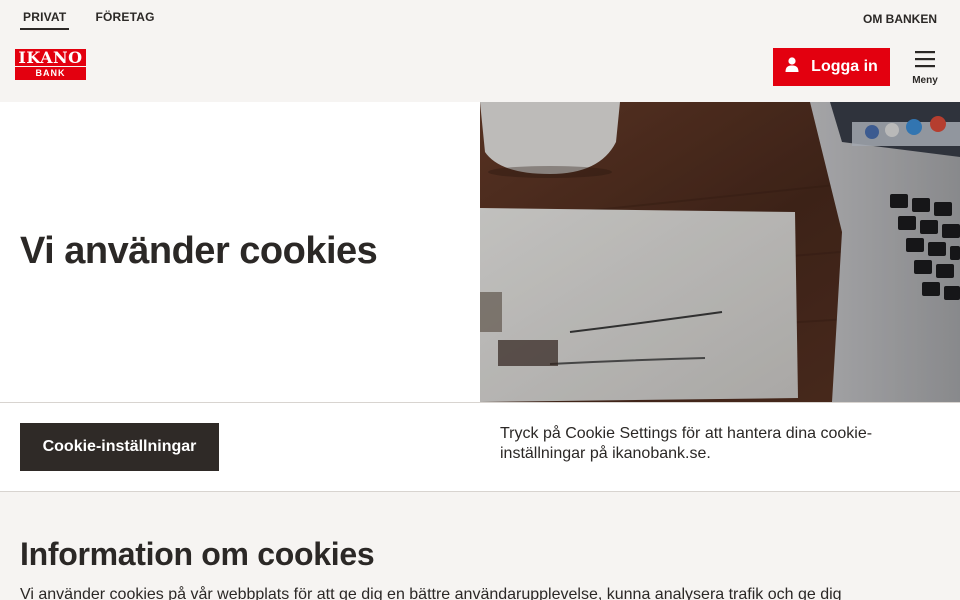  I want to click on menu-button: Meny, so click(925, 70).